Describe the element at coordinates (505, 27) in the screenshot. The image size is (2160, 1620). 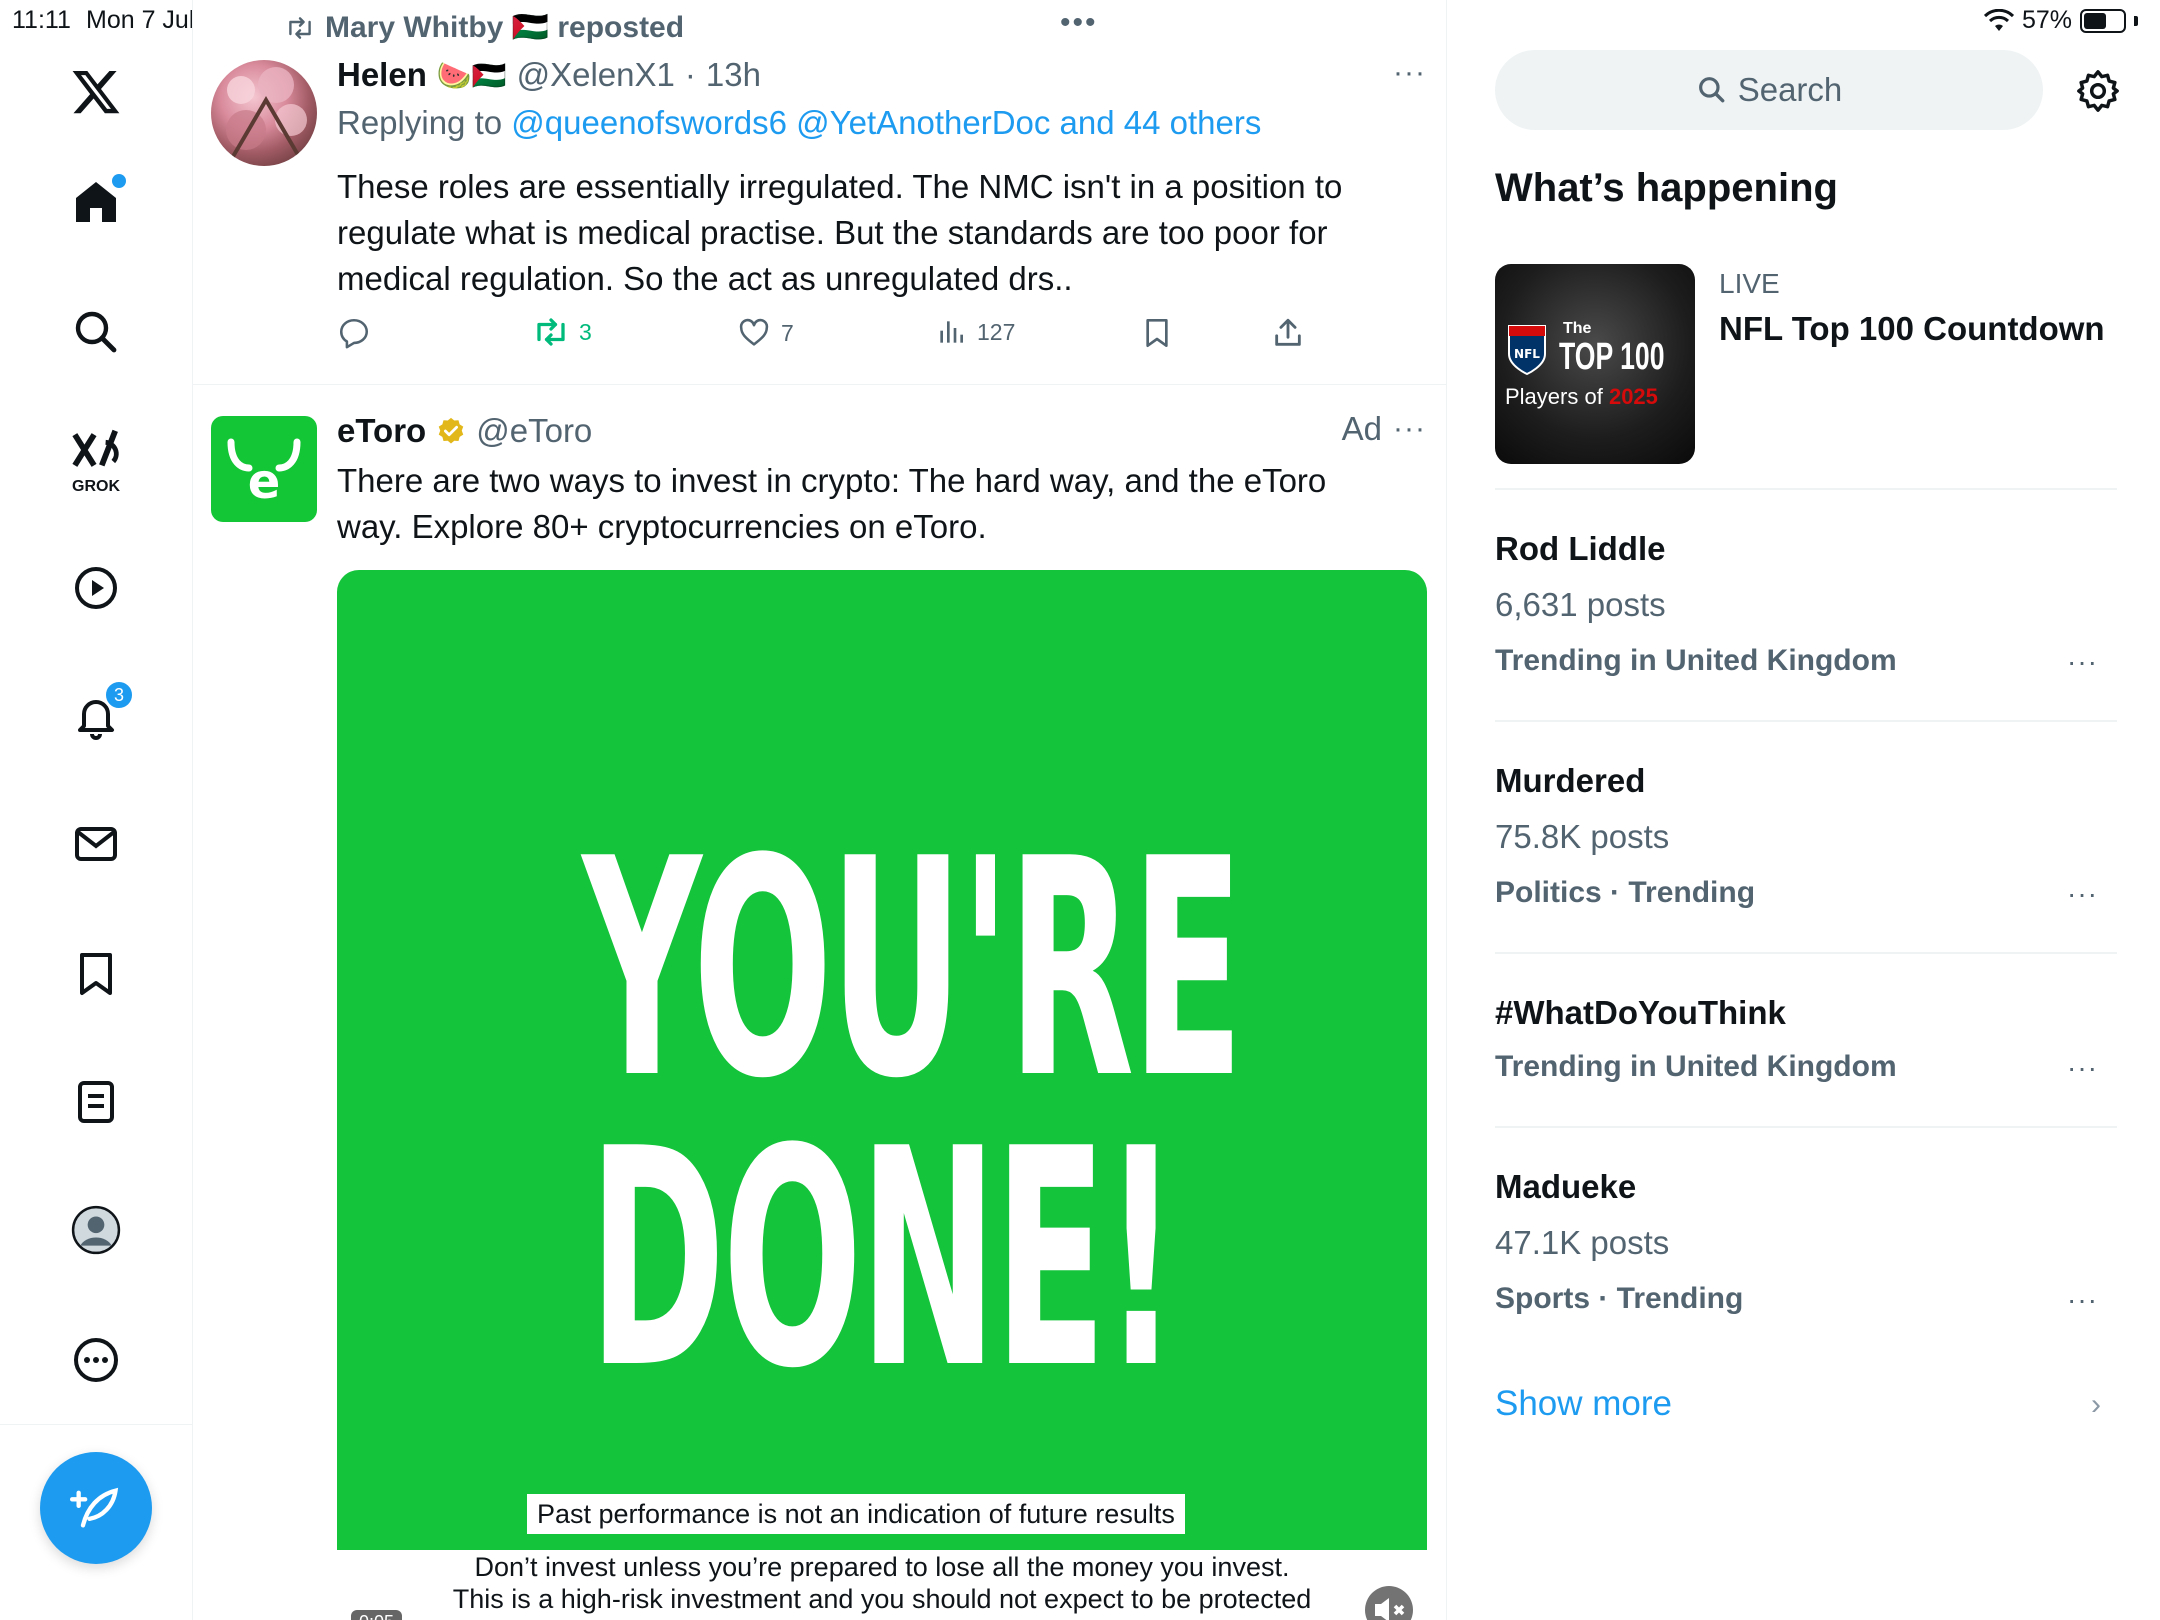
I see `repost-text: Mary Whitby 🇵🇸 reposted` at that location.